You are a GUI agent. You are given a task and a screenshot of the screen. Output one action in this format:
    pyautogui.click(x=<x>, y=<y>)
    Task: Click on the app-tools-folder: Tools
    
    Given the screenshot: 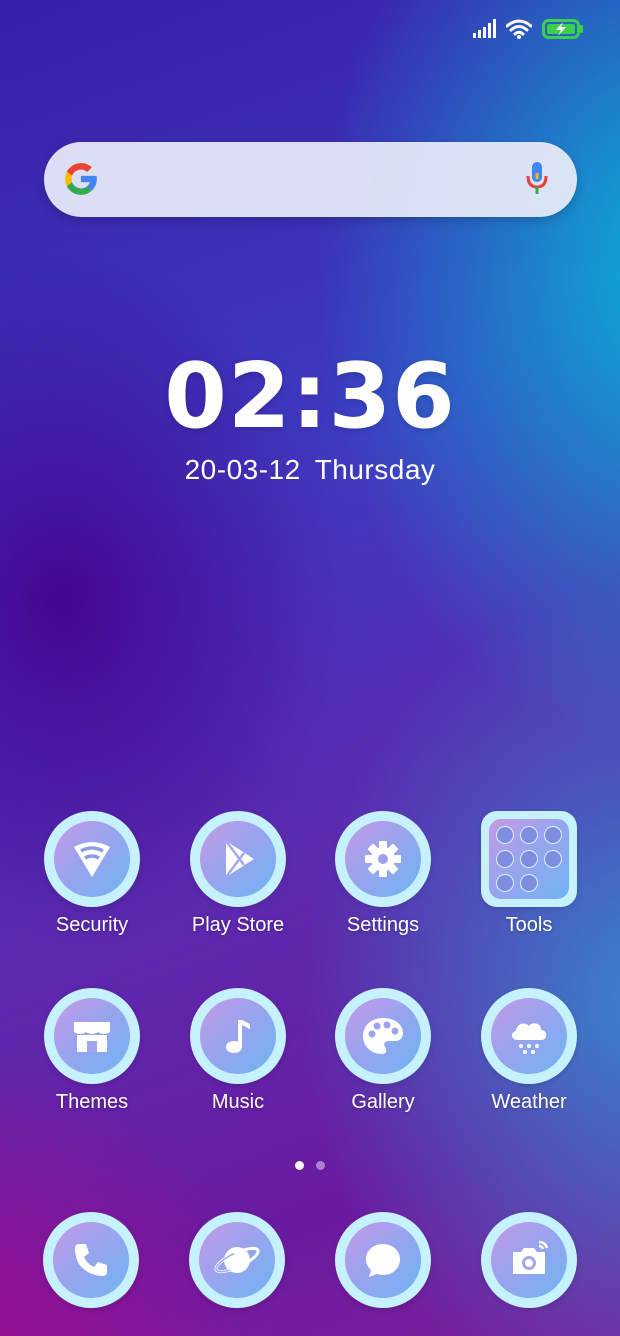 What is the action you would take?
    pyautogui.click(x=529, y=874)
    